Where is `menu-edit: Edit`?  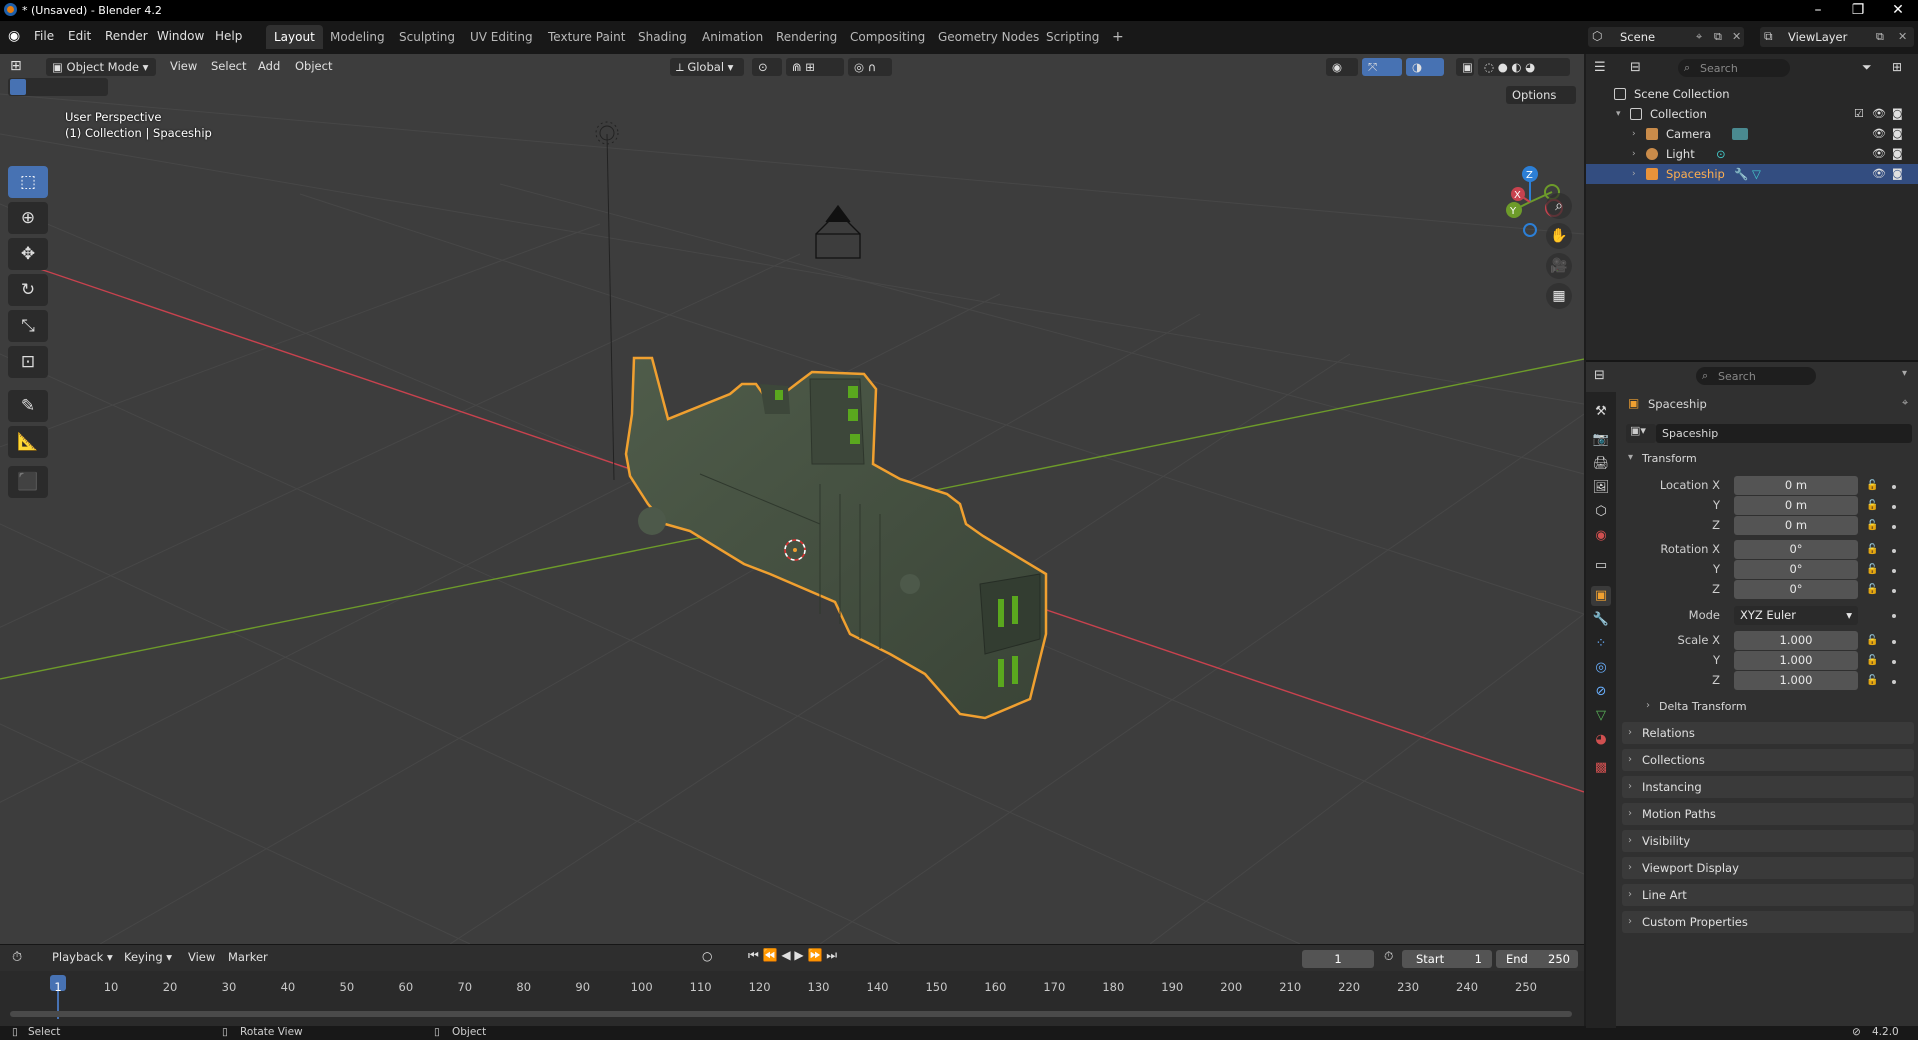 menu-edit: Edit is located at coordinates (79, 36).